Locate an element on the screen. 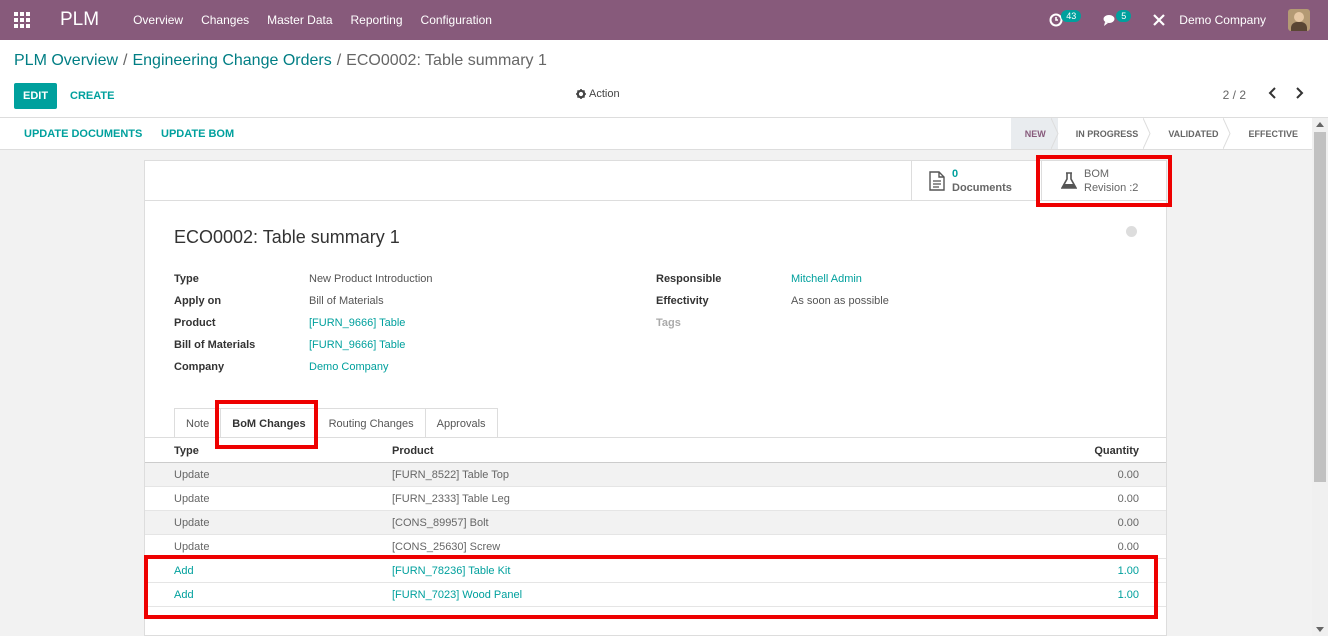  pager-next-icon is located at coordinates (1299, 94).